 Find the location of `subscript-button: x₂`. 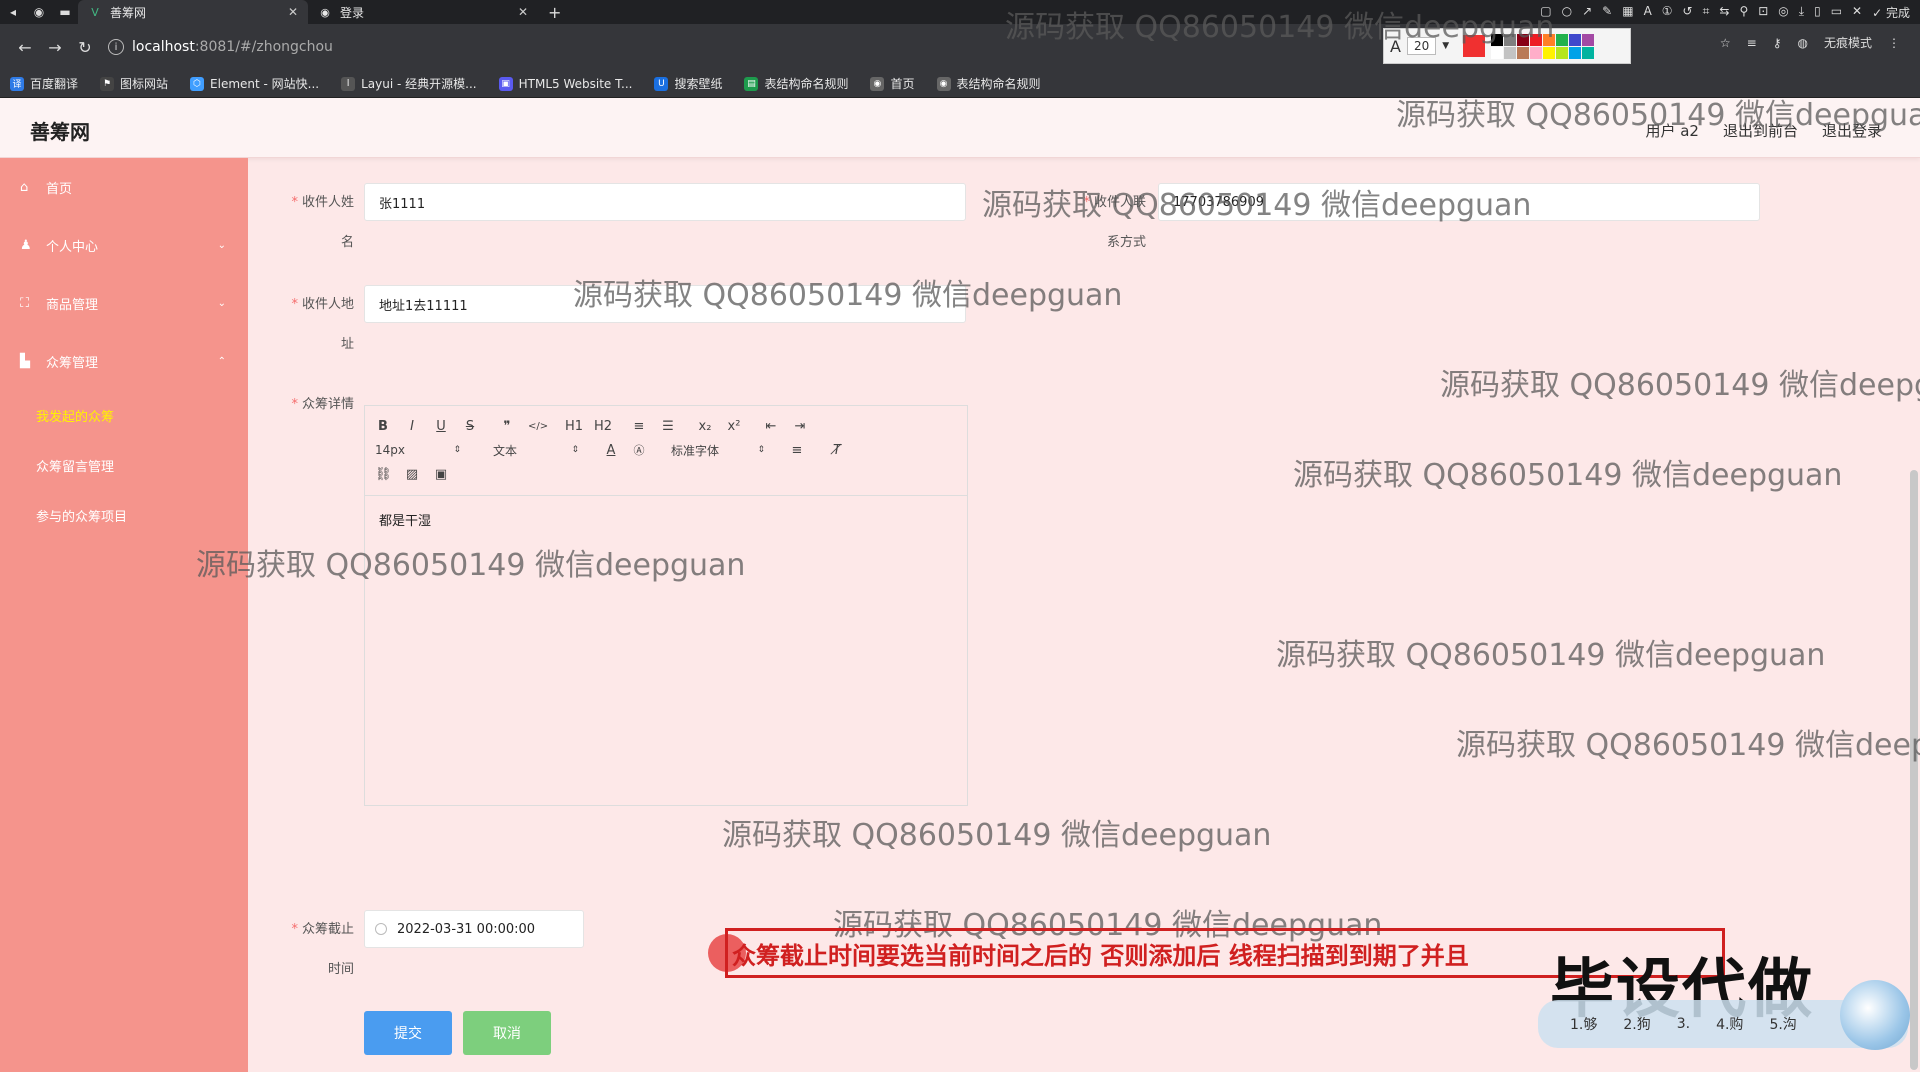

subscript-button: x₂ is located at coordinates (705, 426).